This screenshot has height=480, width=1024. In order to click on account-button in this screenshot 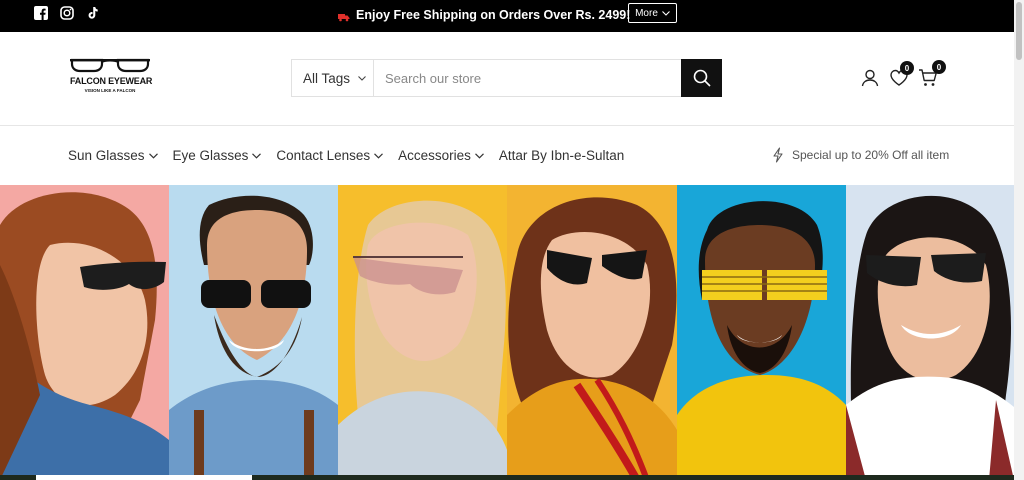, I will do `click(870, 78)`.